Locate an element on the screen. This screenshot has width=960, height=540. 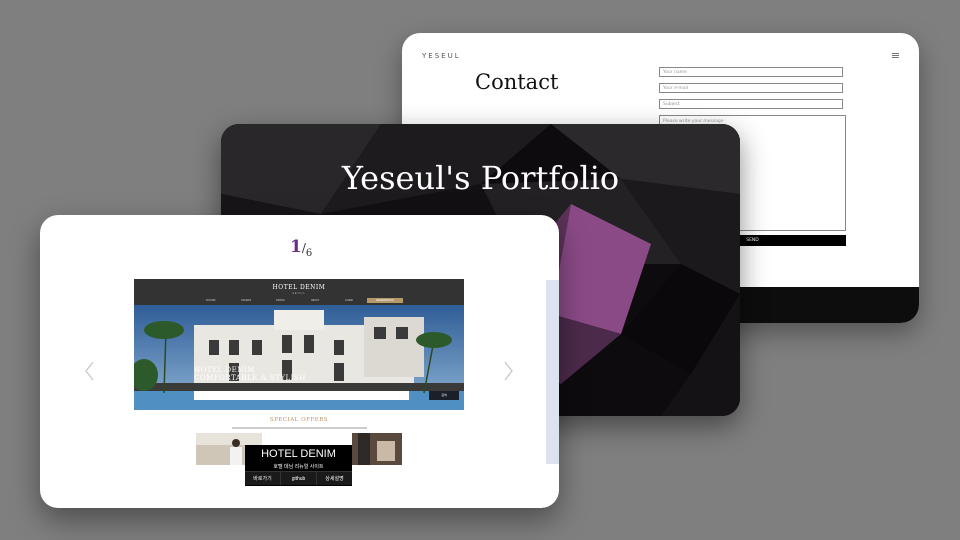
special-offers-subtitle is located at coordinates (299, 428).